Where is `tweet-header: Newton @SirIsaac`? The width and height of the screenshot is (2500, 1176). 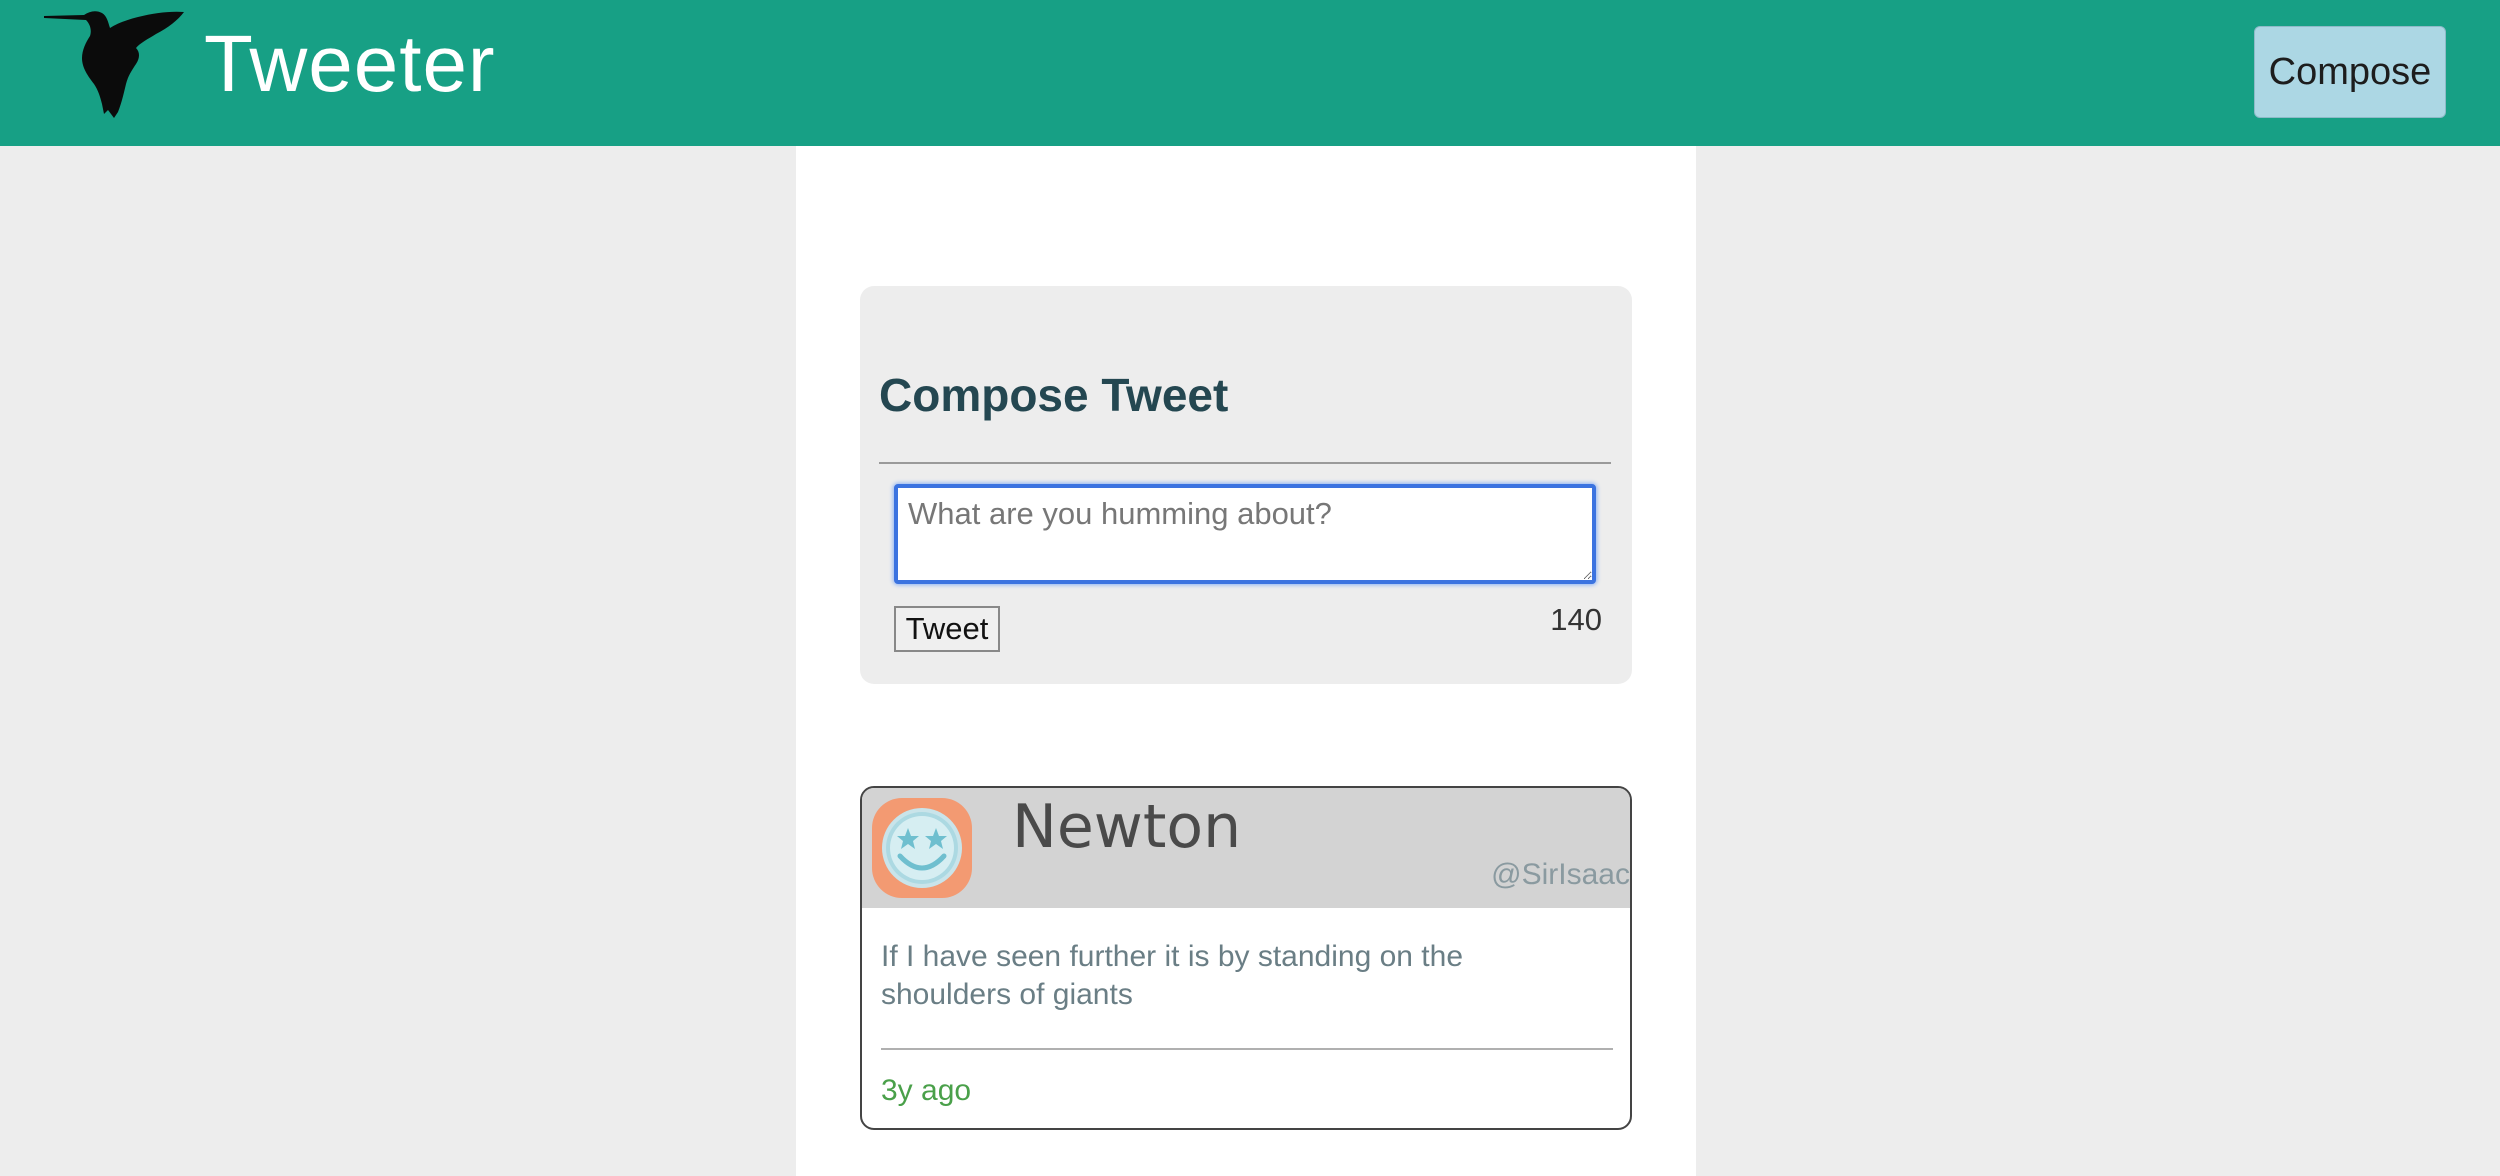
tweet-header: Newton @SirIsaac is located at coordinates (1246, 848).